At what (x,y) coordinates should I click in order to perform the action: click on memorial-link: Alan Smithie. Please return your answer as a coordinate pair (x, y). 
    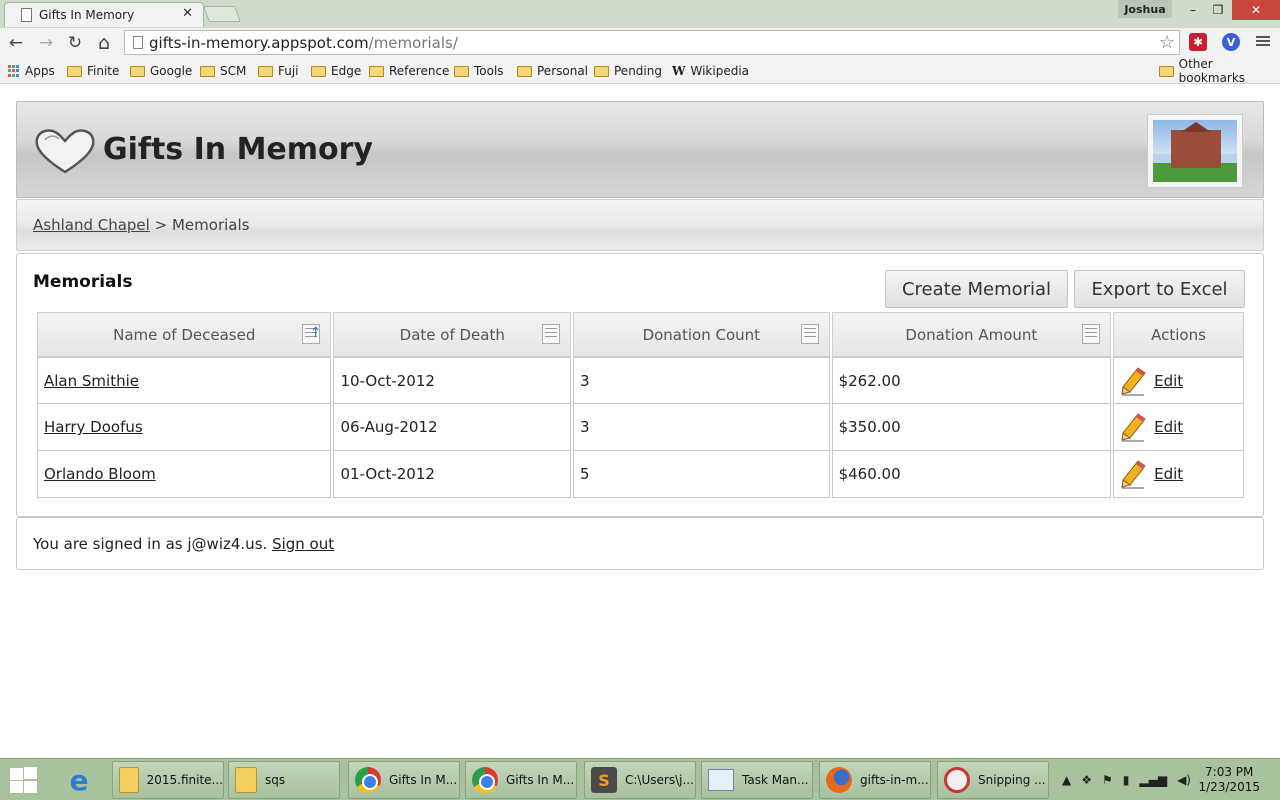
    Looking at the image, I should click on (91, 381).